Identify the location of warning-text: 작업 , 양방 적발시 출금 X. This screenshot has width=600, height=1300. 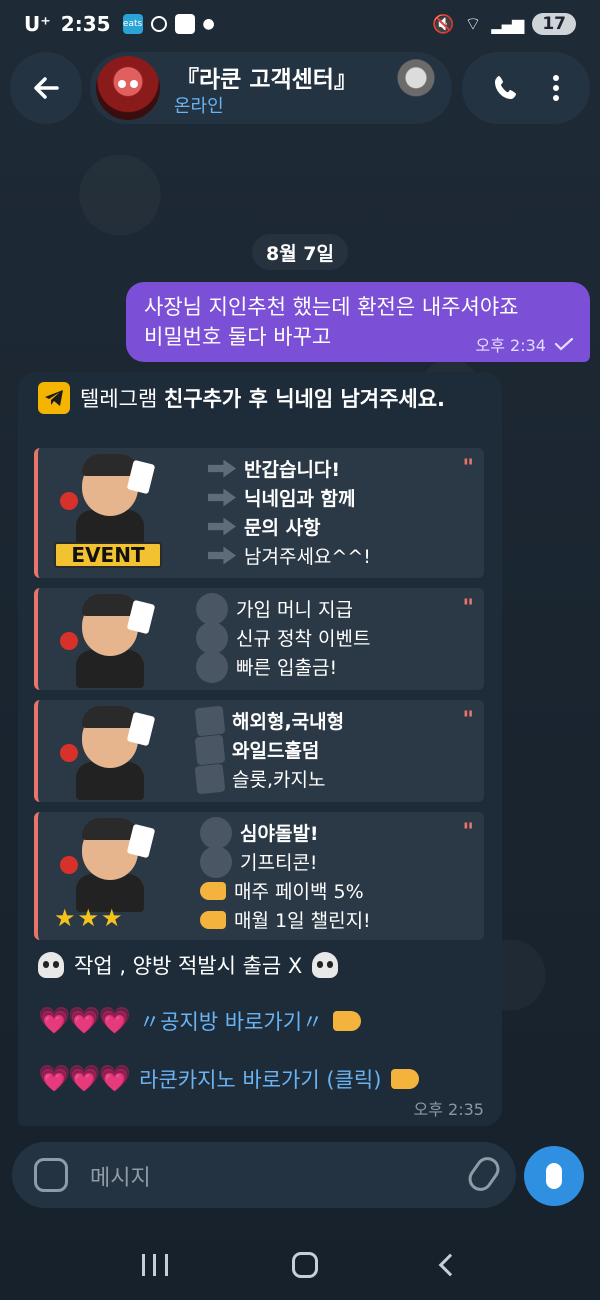
(188, 966).